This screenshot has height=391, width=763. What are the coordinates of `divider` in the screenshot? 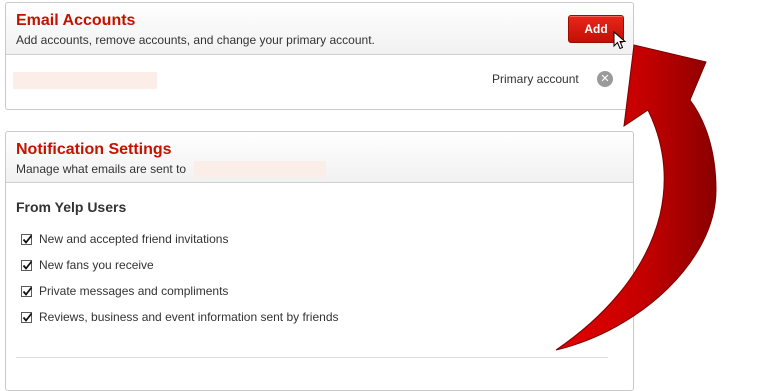 It's located at (312, 357).